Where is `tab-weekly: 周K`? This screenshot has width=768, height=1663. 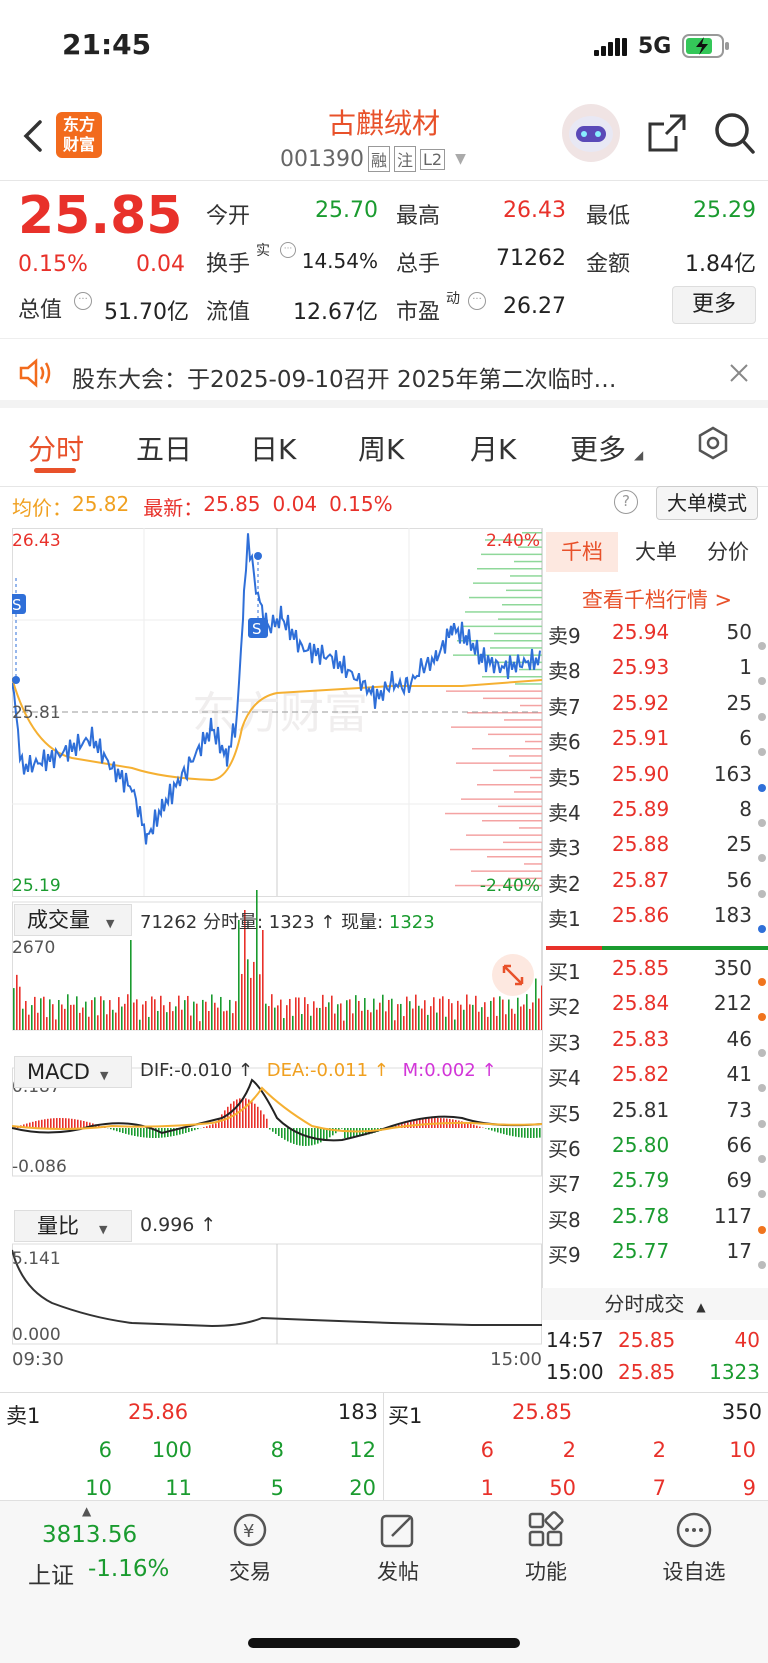
tab-weekly: 周K is located at coordinates (381, 448).